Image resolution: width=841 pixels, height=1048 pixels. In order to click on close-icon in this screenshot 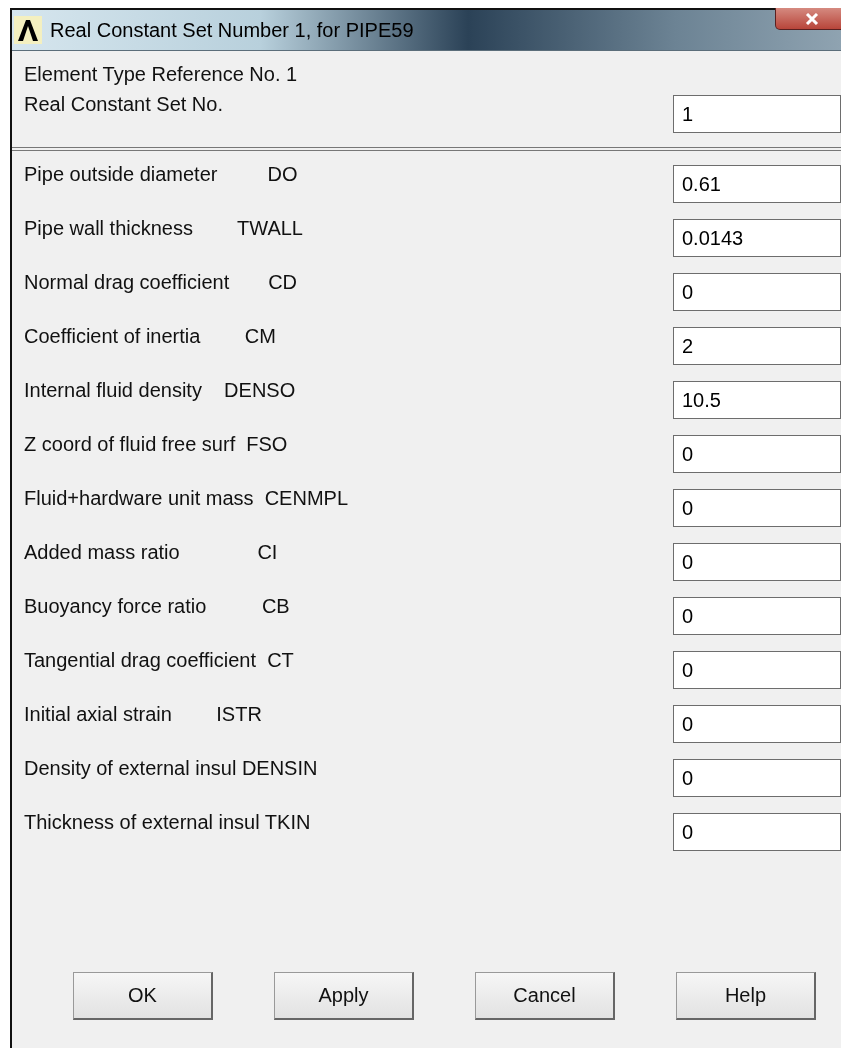, I will do `click(812, 18)`.